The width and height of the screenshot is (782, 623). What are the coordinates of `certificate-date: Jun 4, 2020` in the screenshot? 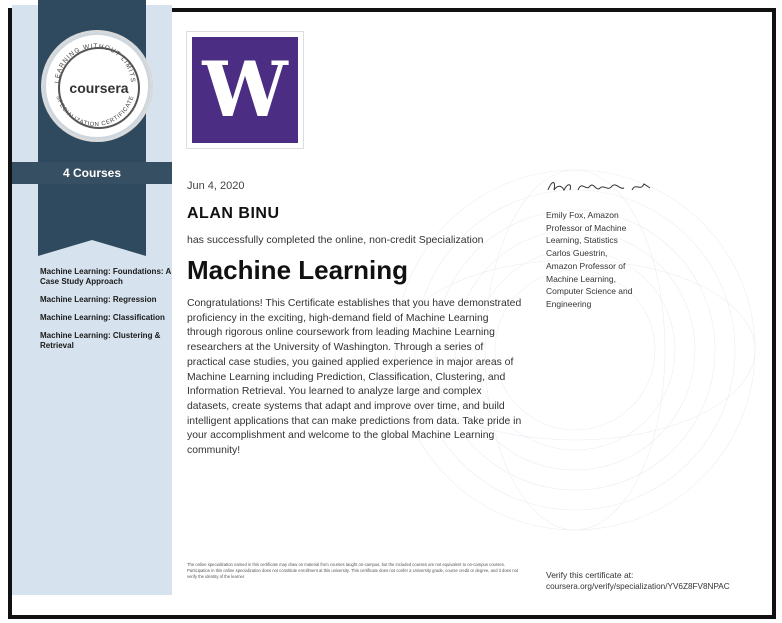 It's located at (216, 186).